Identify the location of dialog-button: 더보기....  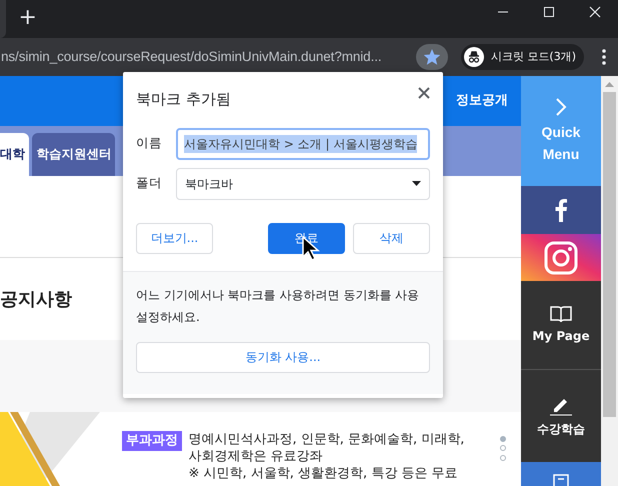
(174, 238).